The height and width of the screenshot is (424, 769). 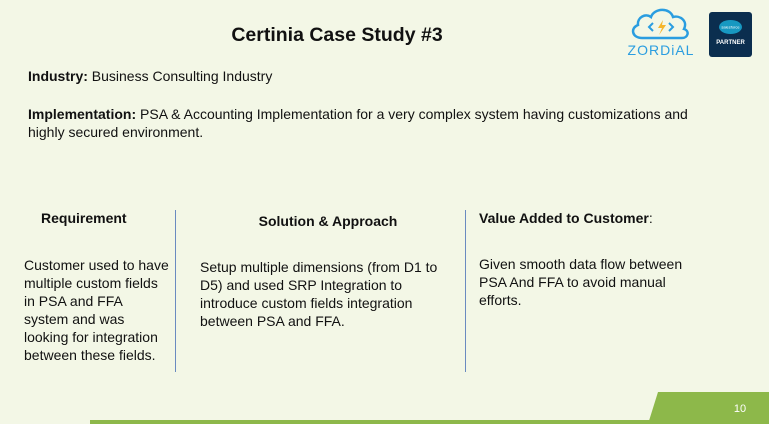 I want to click on value-heading-text: Value Added to Customer, so click(x=564, y=218).